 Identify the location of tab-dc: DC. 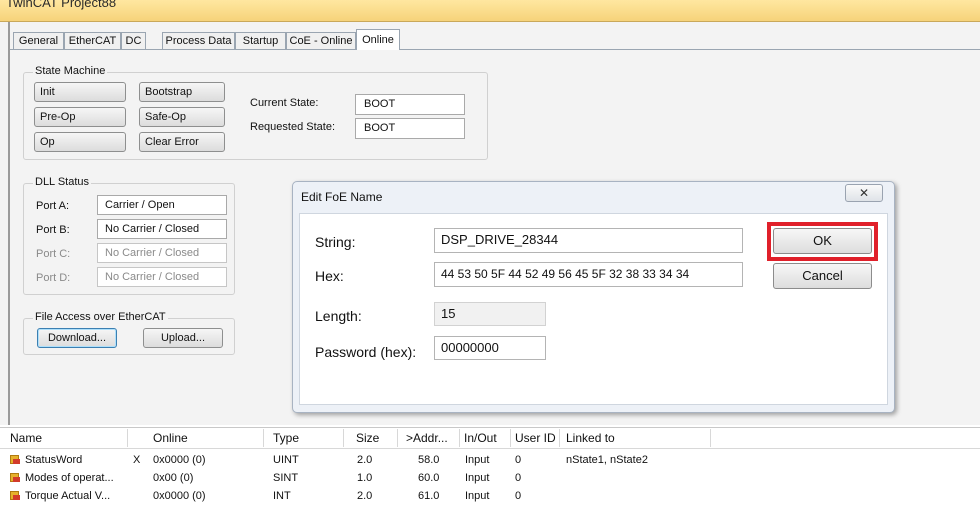
(133, 40).